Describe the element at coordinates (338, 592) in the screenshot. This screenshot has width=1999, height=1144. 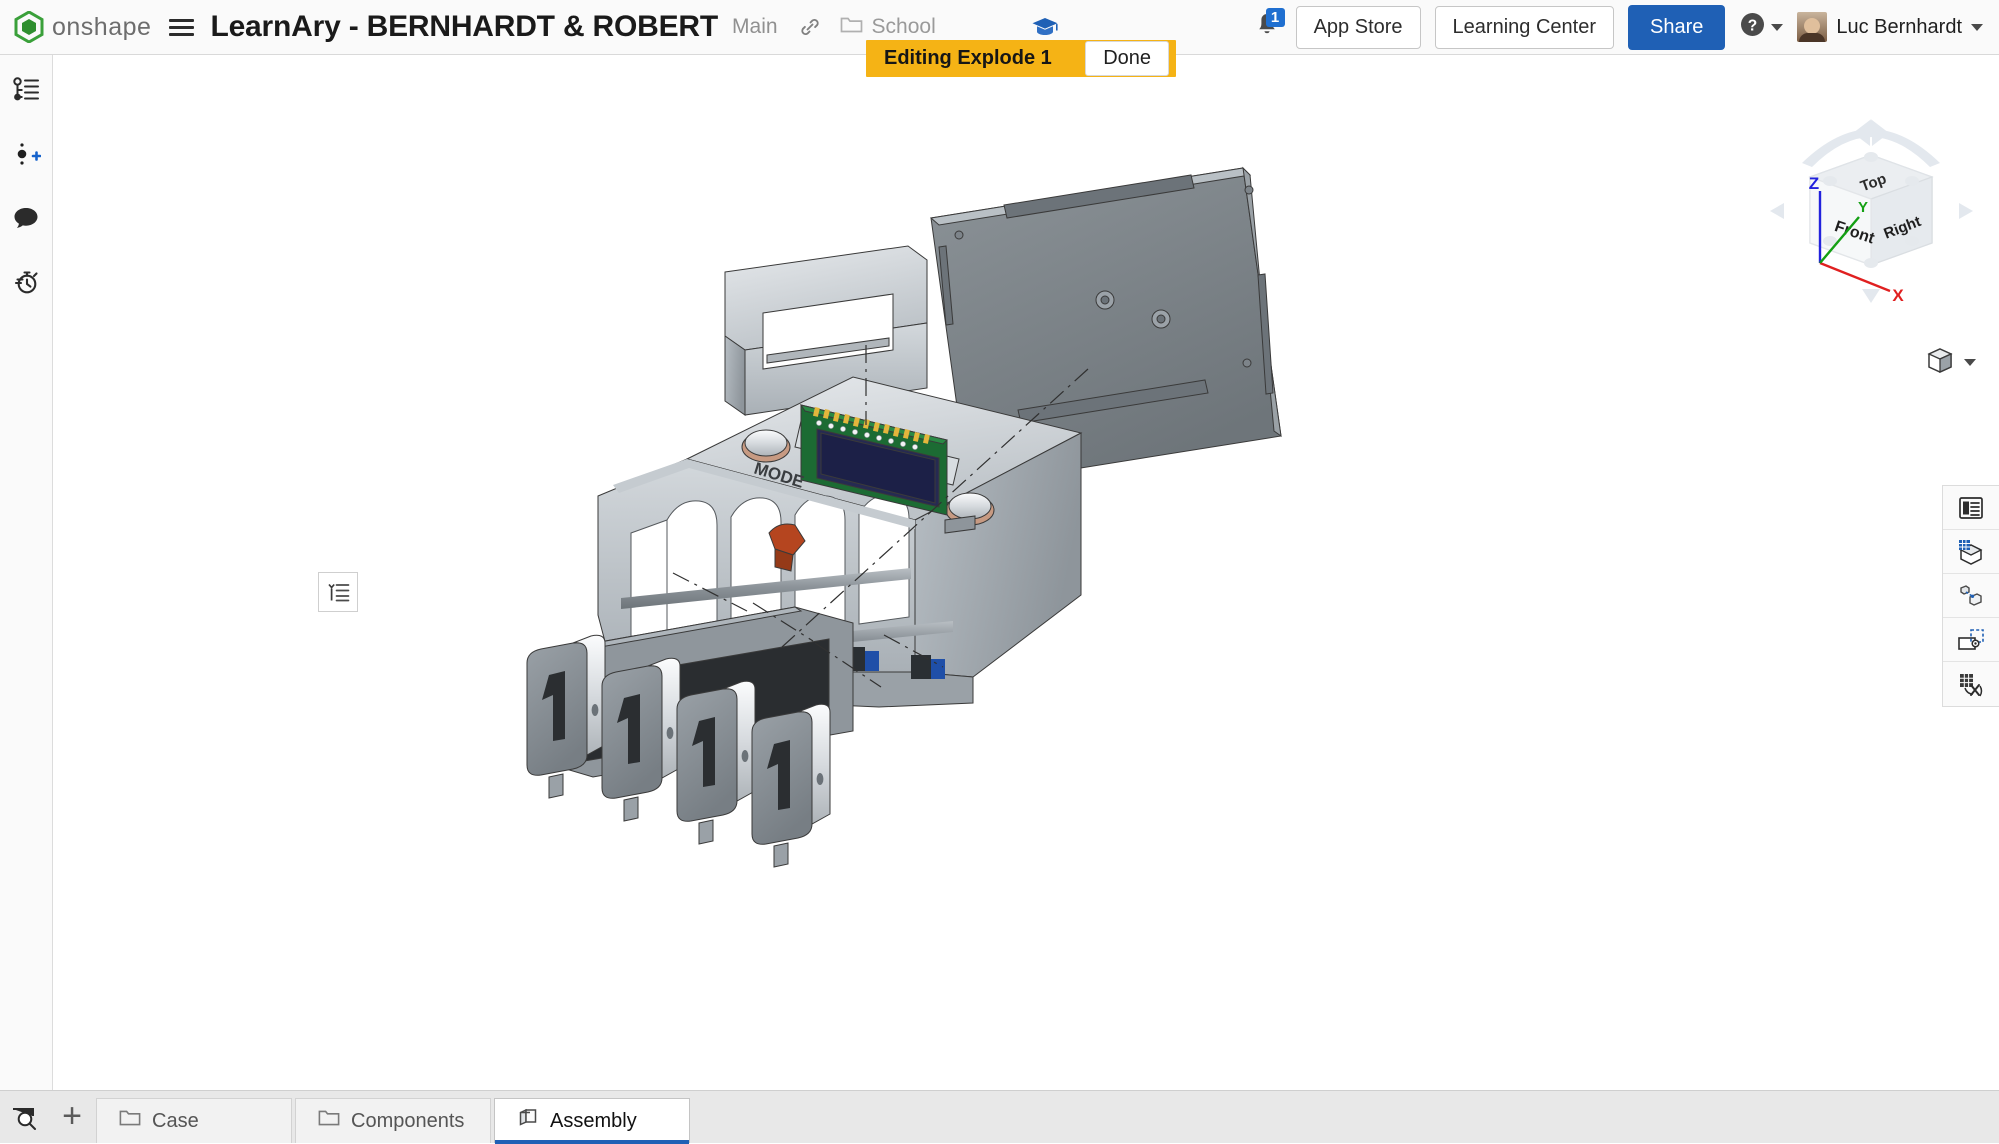
I see `collapse-list-icon` at that location.